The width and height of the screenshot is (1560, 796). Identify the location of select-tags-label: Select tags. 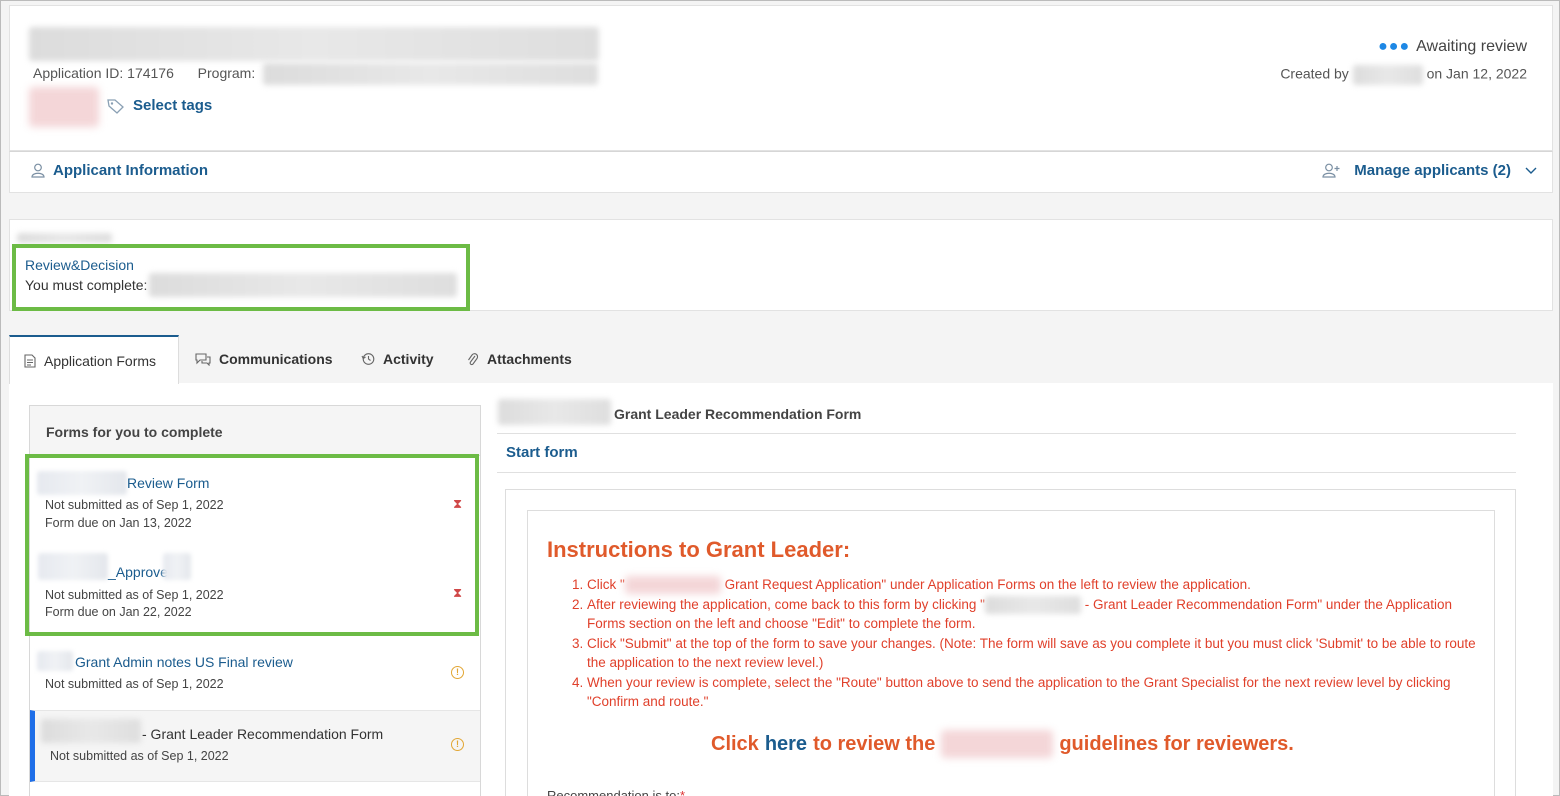
(173, 105).